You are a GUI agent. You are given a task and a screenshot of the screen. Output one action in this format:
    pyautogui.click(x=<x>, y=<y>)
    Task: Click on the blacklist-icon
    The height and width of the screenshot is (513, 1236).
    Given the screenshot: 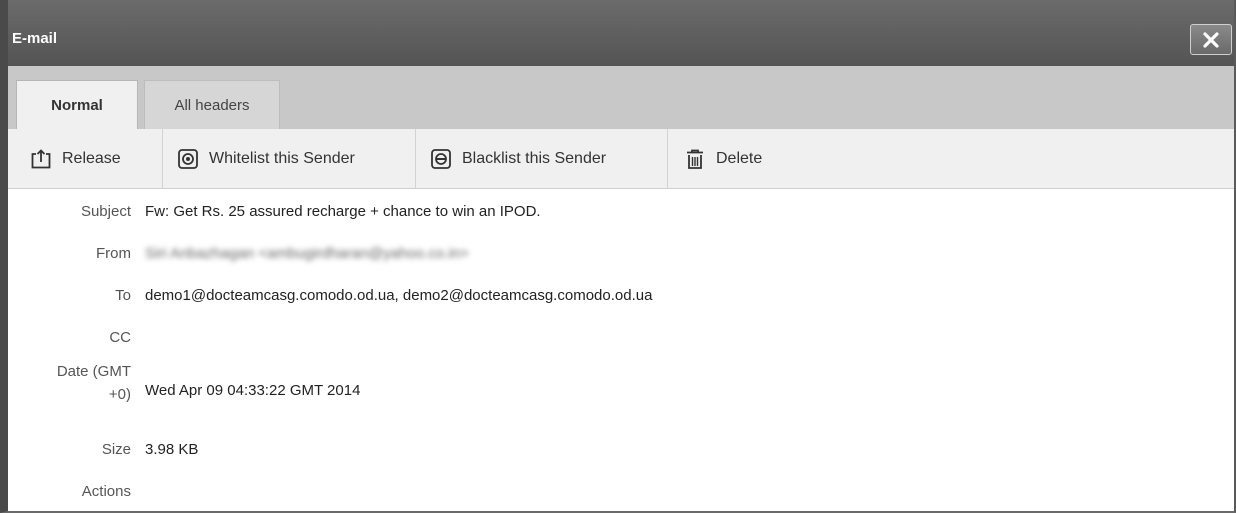 What is the action you would take?
    pyautogui.click(x=441, y=159)
    